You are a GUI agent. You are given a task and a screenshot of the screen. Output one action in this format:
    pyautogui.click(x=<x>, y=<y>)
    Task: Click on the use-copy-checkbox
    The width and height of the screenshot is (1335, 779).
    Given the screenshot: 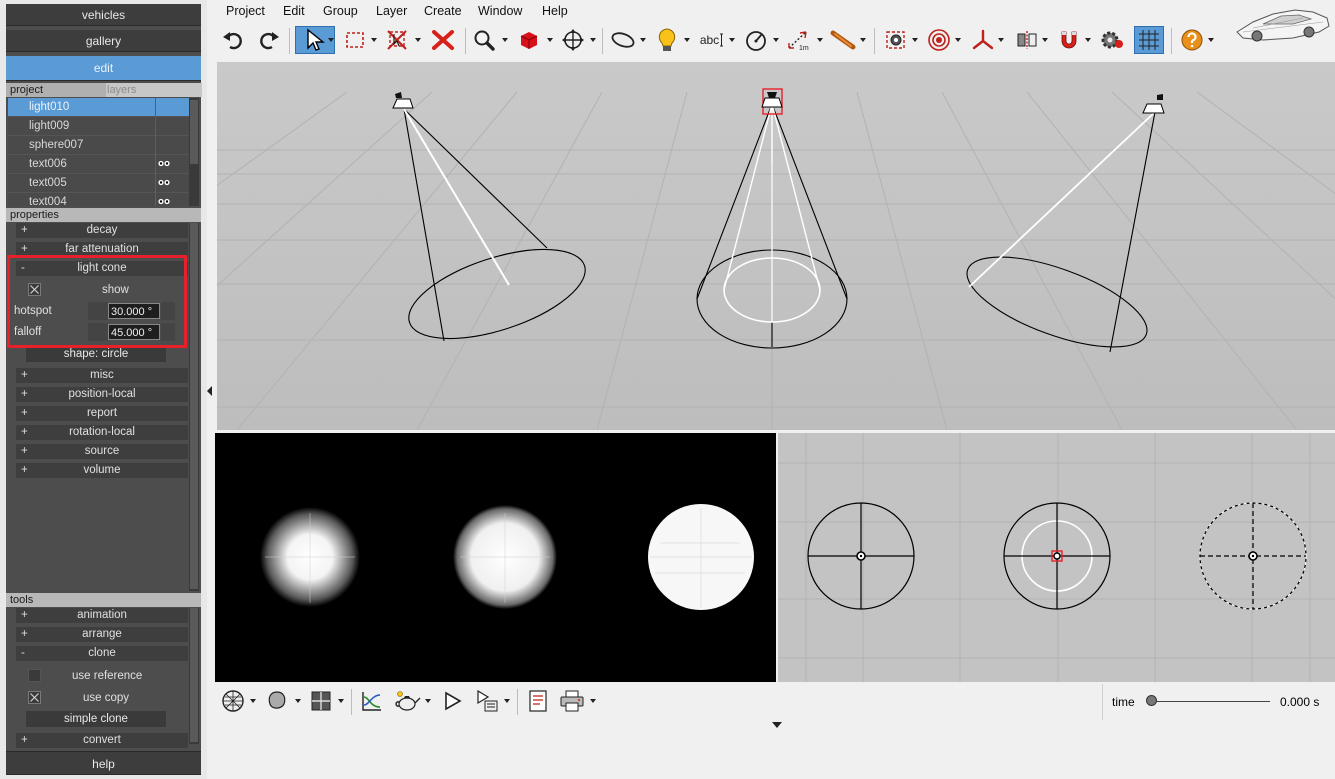 What is the action you would take?
    pyautogui.click(x=34, y=697)
    